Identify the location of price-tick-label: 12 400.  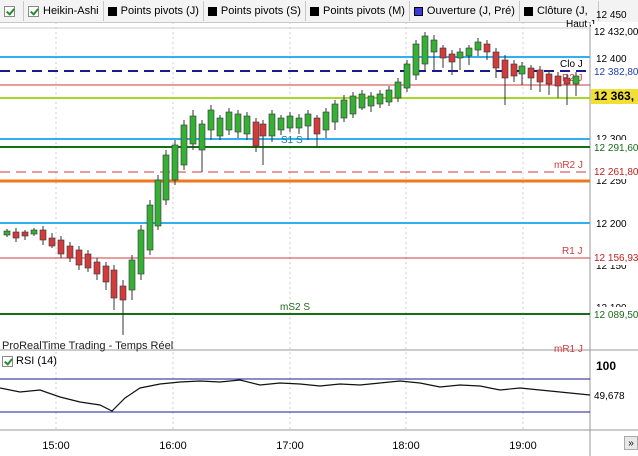
(611, 59).